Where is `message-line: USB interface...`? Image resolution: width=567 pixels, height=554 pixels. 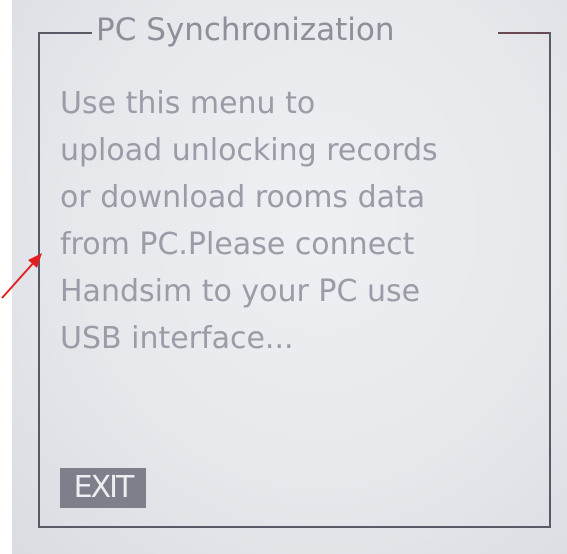 message-line: USB interface... is located at coordinates (177, 338).